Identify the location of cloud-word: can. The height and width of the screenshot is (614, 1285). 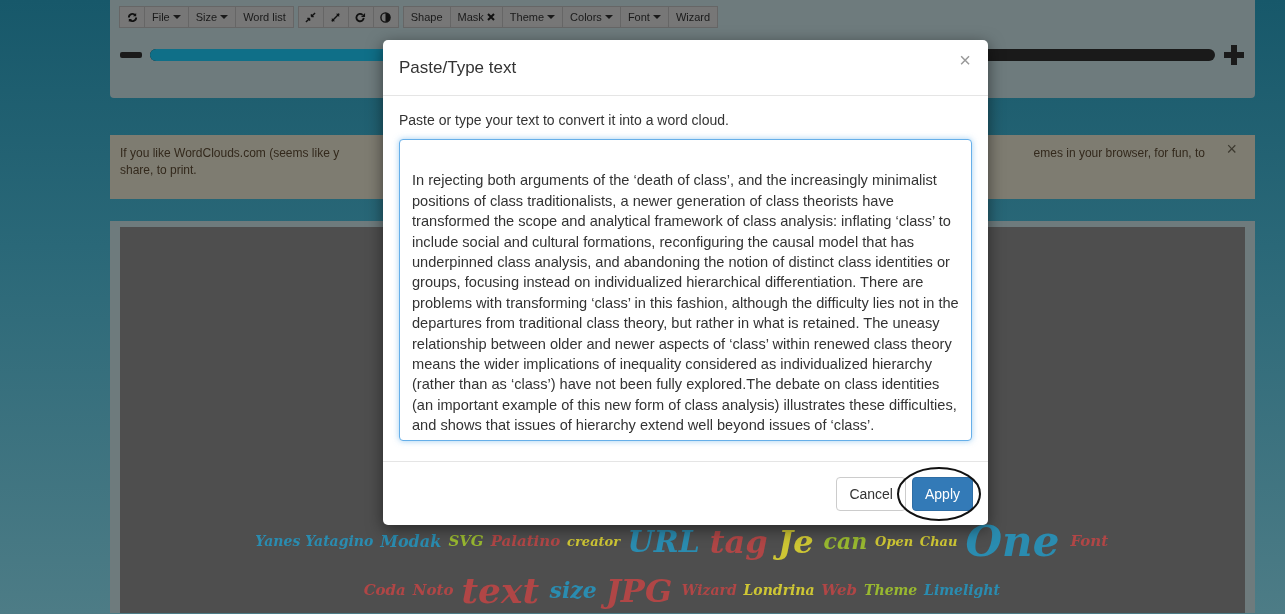
(845, 542).